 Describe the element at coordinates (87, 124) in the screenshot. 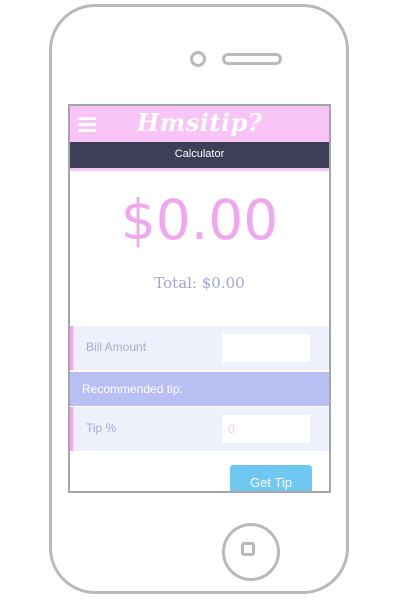

I see `hamburger-menu-icon` at that location.